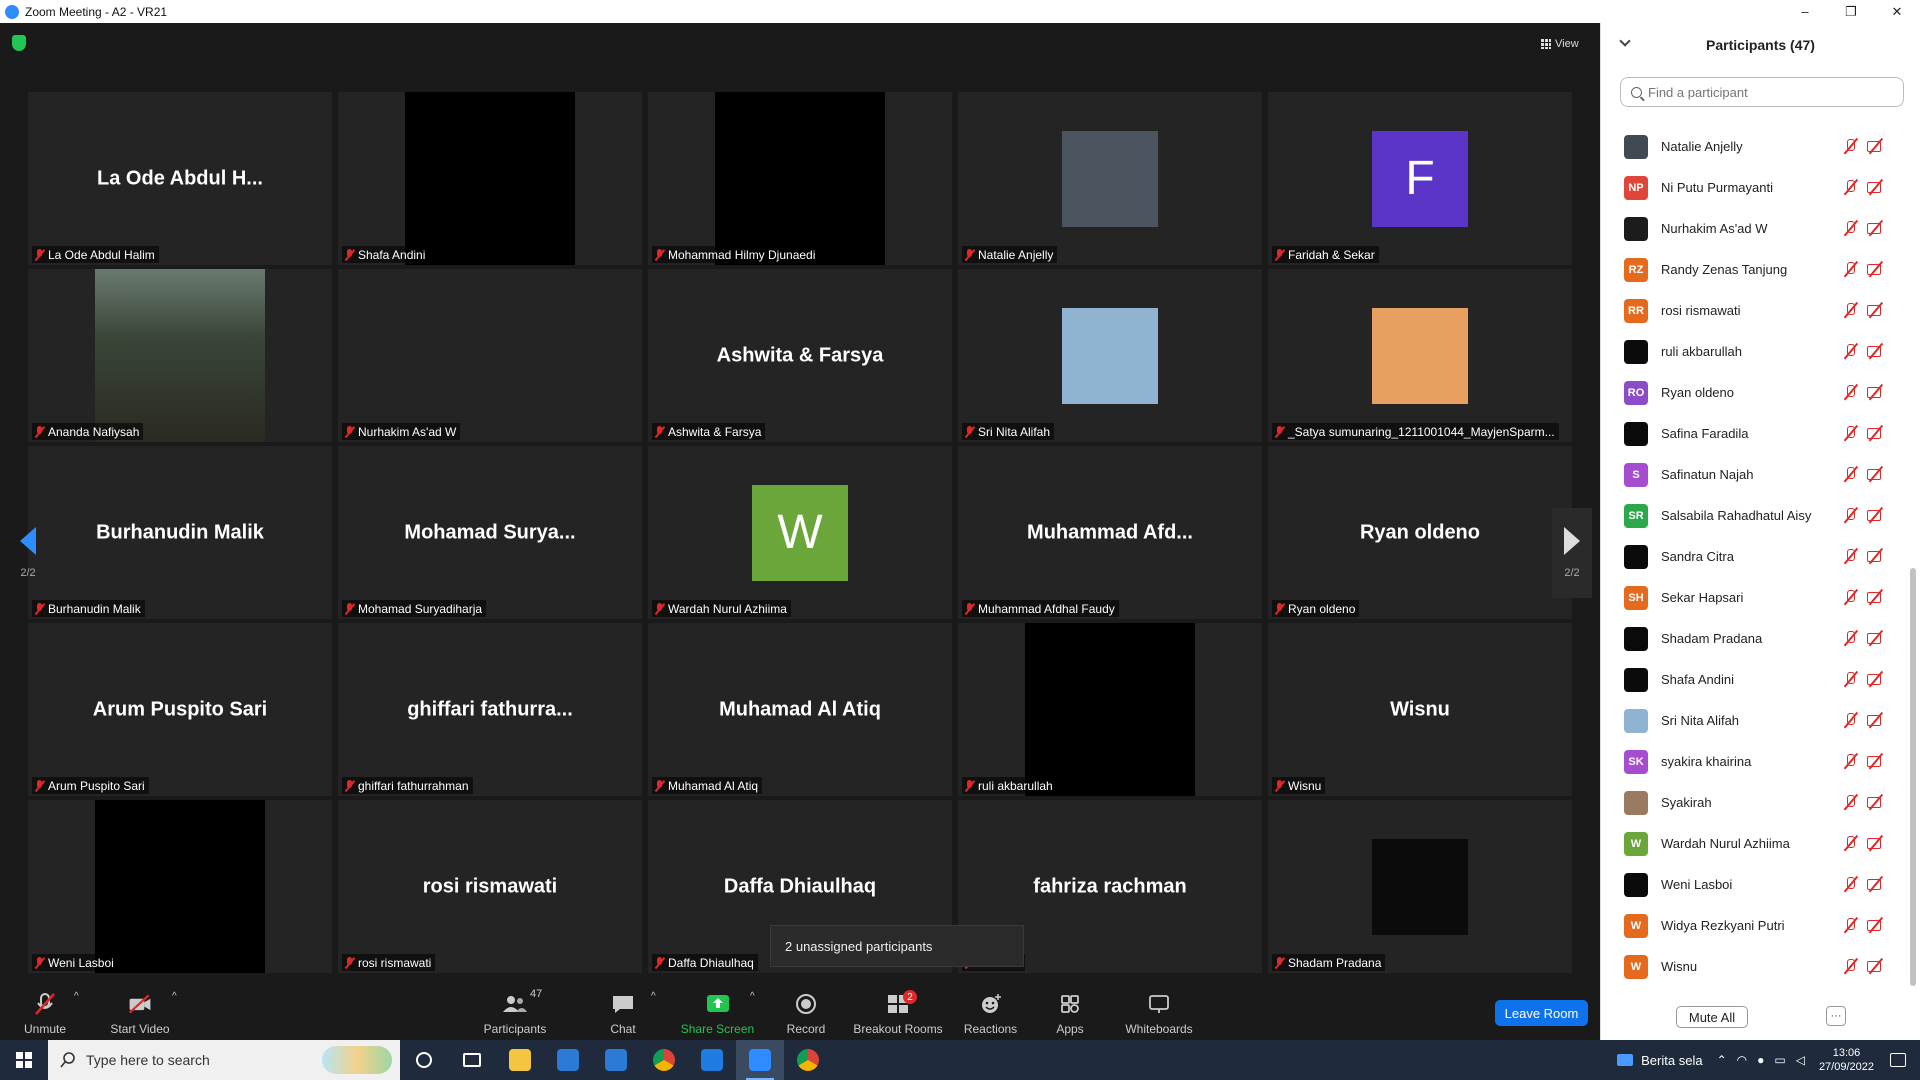 The width and height of the screenshot is (1920, 1080). I want to click on participant-list-scrollbar, so click(1913, 777).